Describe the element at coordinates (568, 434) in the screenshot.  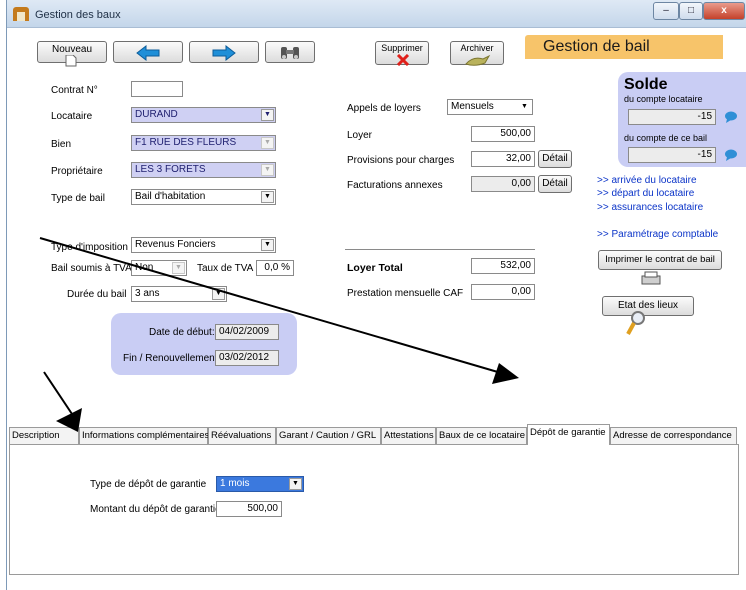
I see `tab-depot-garantie: Dépôt de garantie` at that location.